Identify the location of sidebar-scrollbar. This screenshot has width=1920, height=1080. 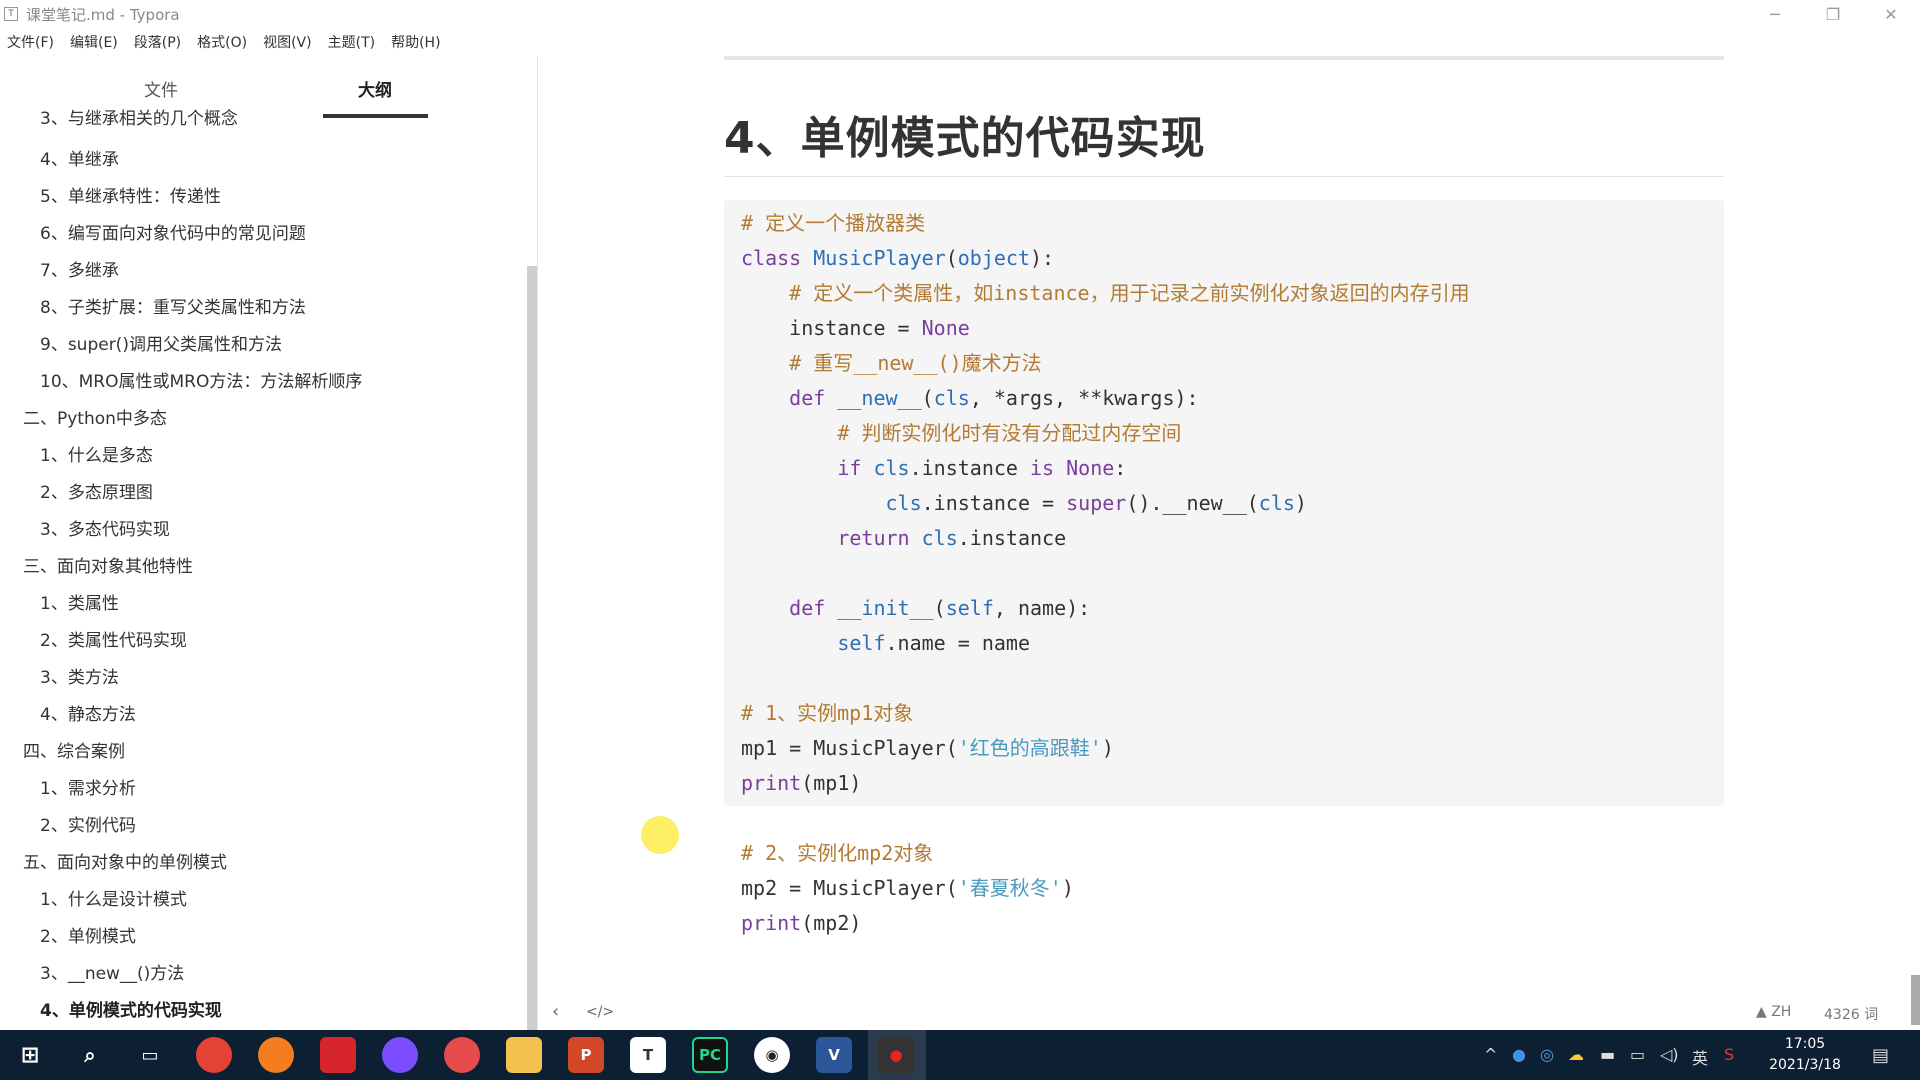
(532, 648).